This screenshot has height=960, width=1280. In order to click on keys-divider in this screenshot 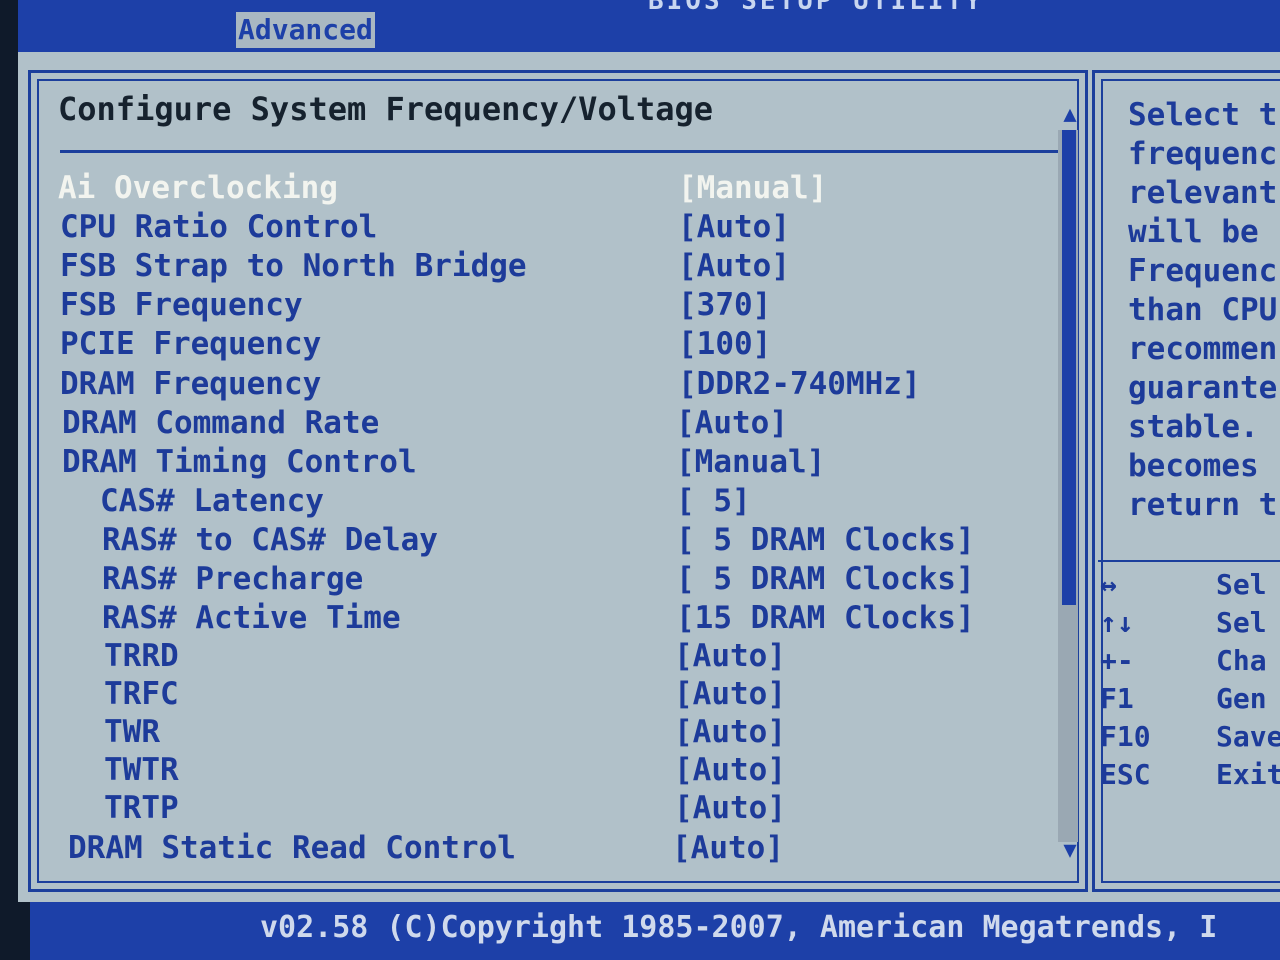, I will do `click(1189, 561)`.